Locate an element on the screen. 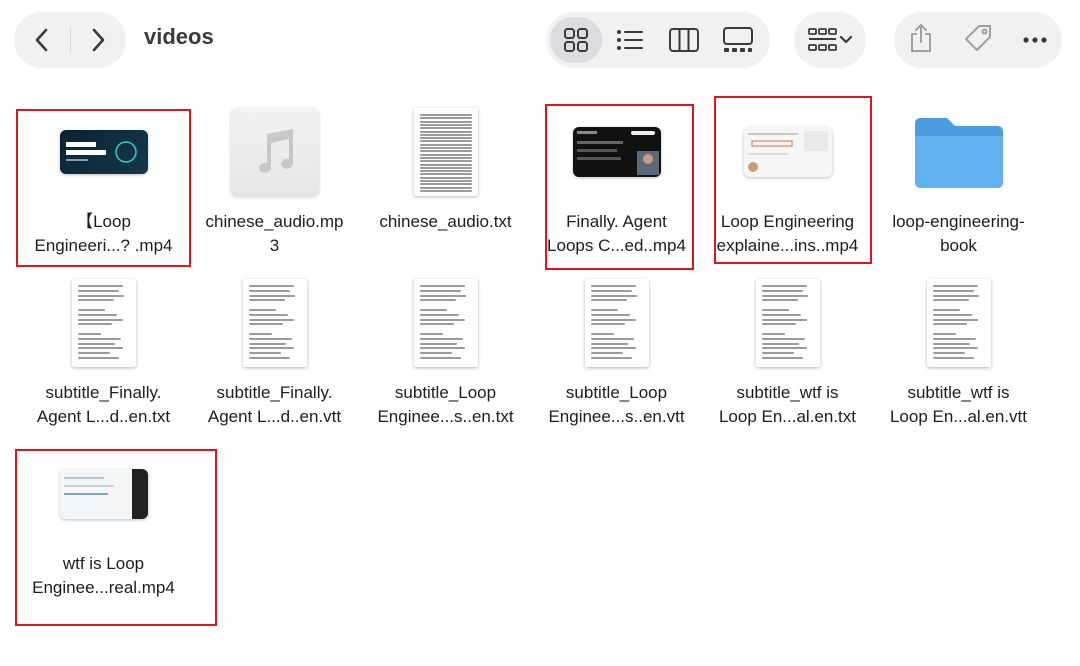  file-item: subtitle_Loop Enginee...s..en.txt is located at coordinates (445, 352).